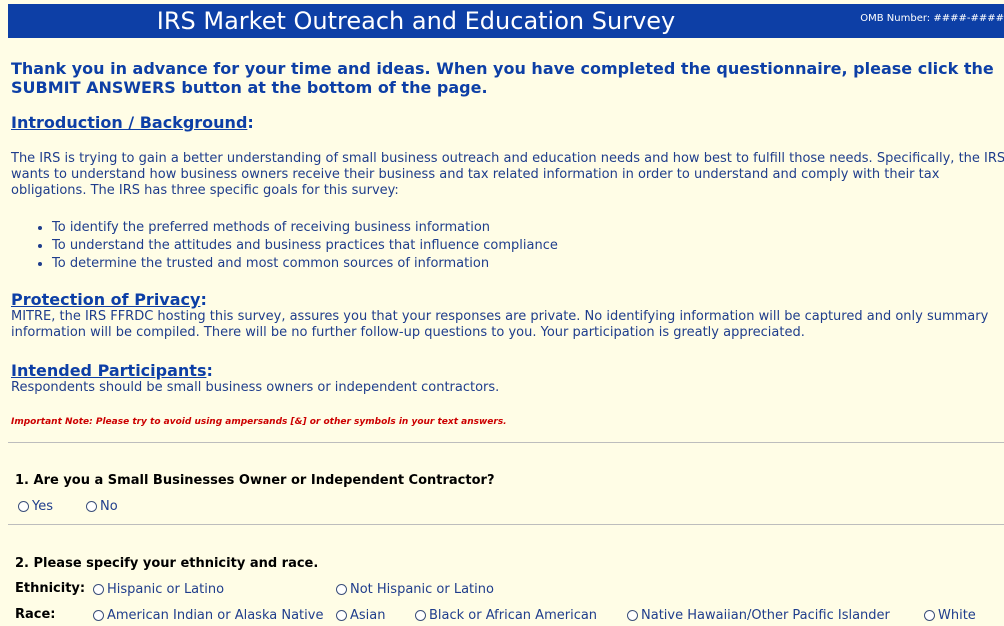  I want to click on race-option-american-indian: American Indian or Alaska Native, so click(208, 615).